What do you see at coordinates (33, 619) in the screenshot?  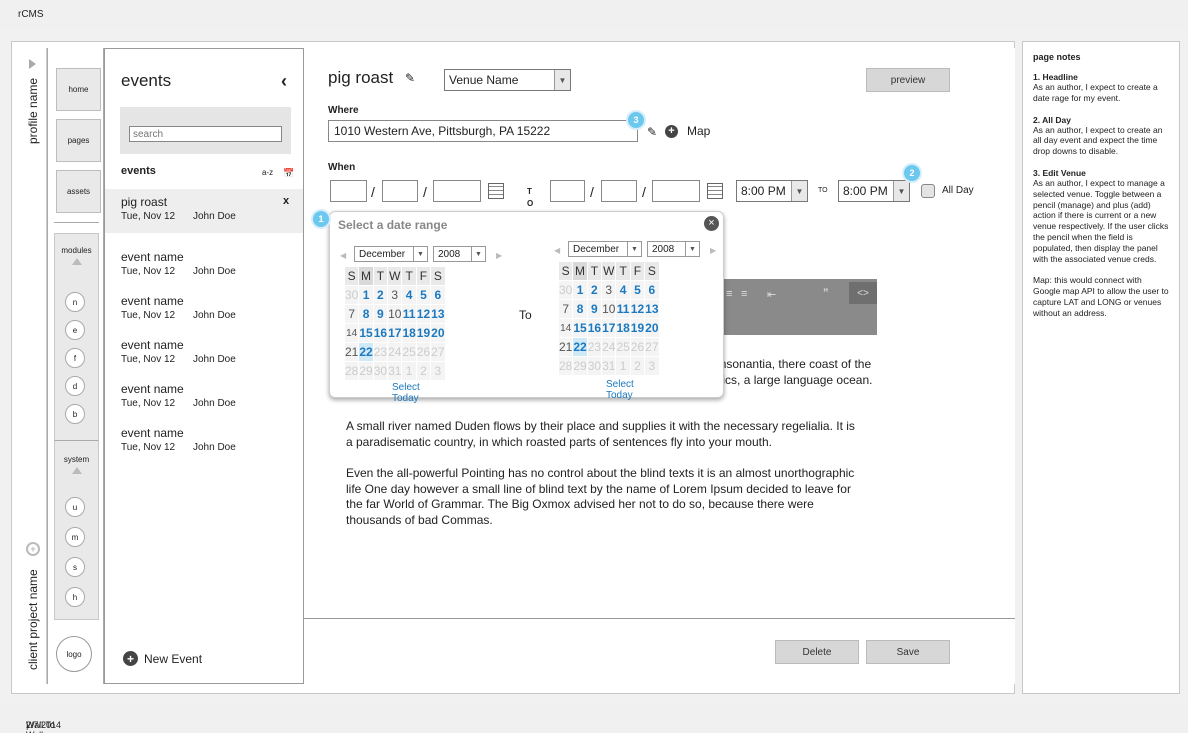 I see `client-project-name: client project name` at bounding box center [33, 619].